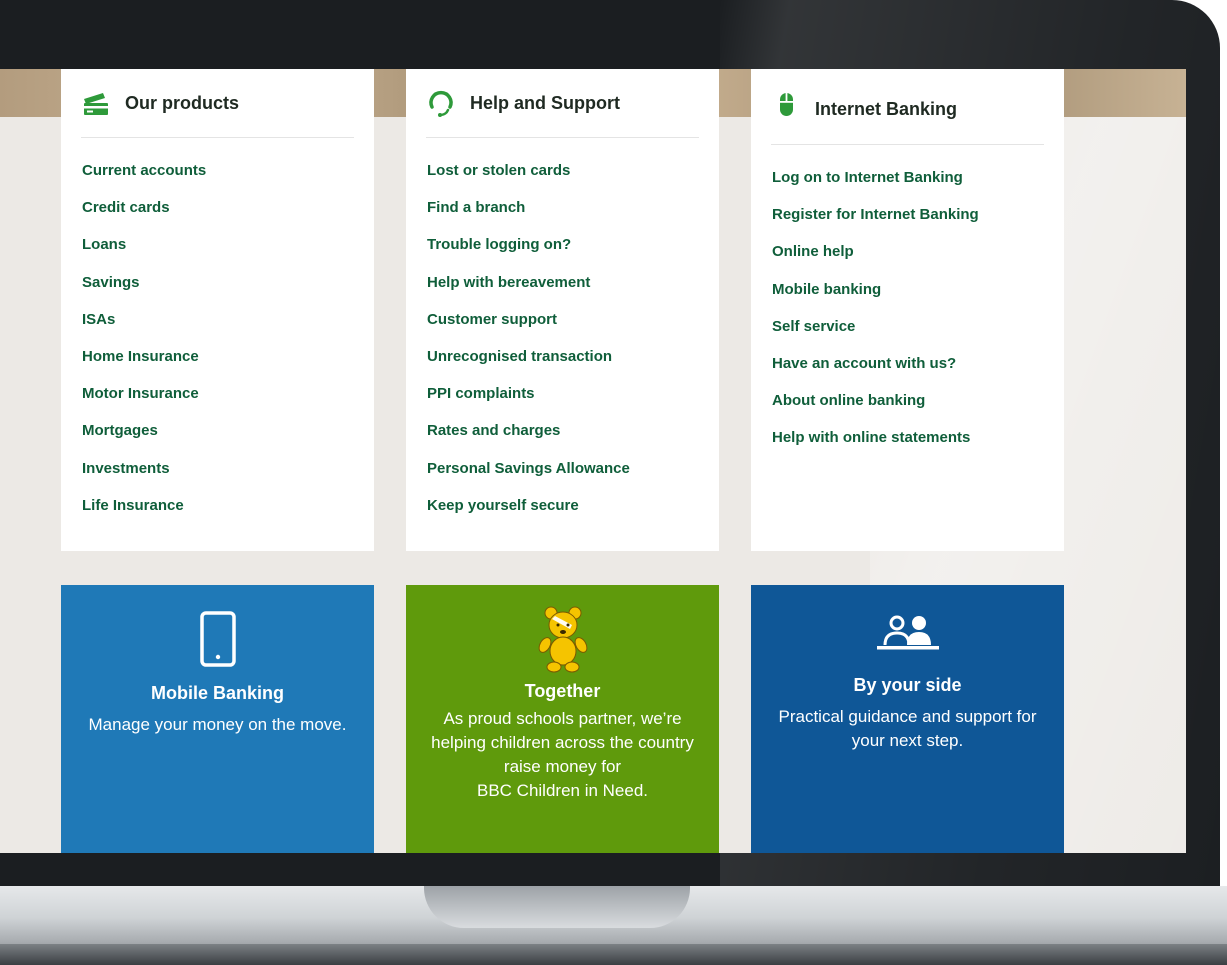 The width and height of the screenshot is (1227, 965). What do you see at coordinates (562, 639) in the screenshot?
I see `pudsey-bear-icon` at bounding box center [562, 639].